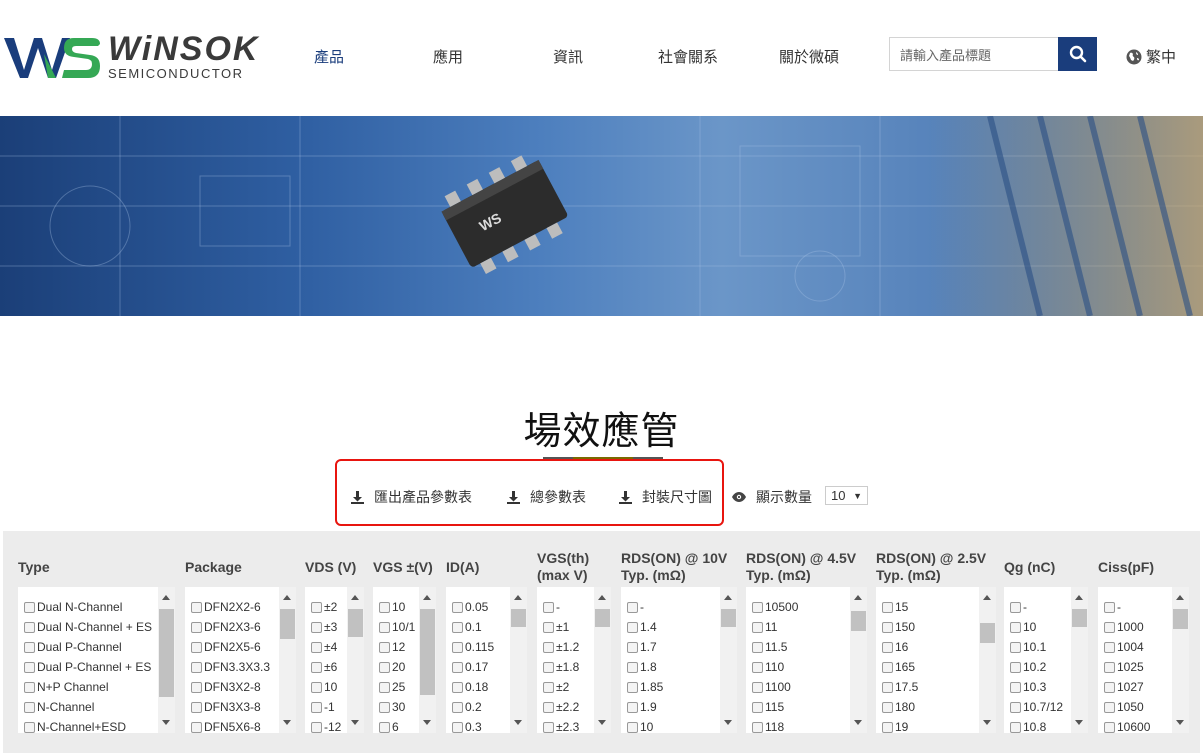 The height and width of the screenshot is (753, 1203). Describe the element at coordinates (800, 607) in the screenshot. I see `filter-option: 10500` at that location.